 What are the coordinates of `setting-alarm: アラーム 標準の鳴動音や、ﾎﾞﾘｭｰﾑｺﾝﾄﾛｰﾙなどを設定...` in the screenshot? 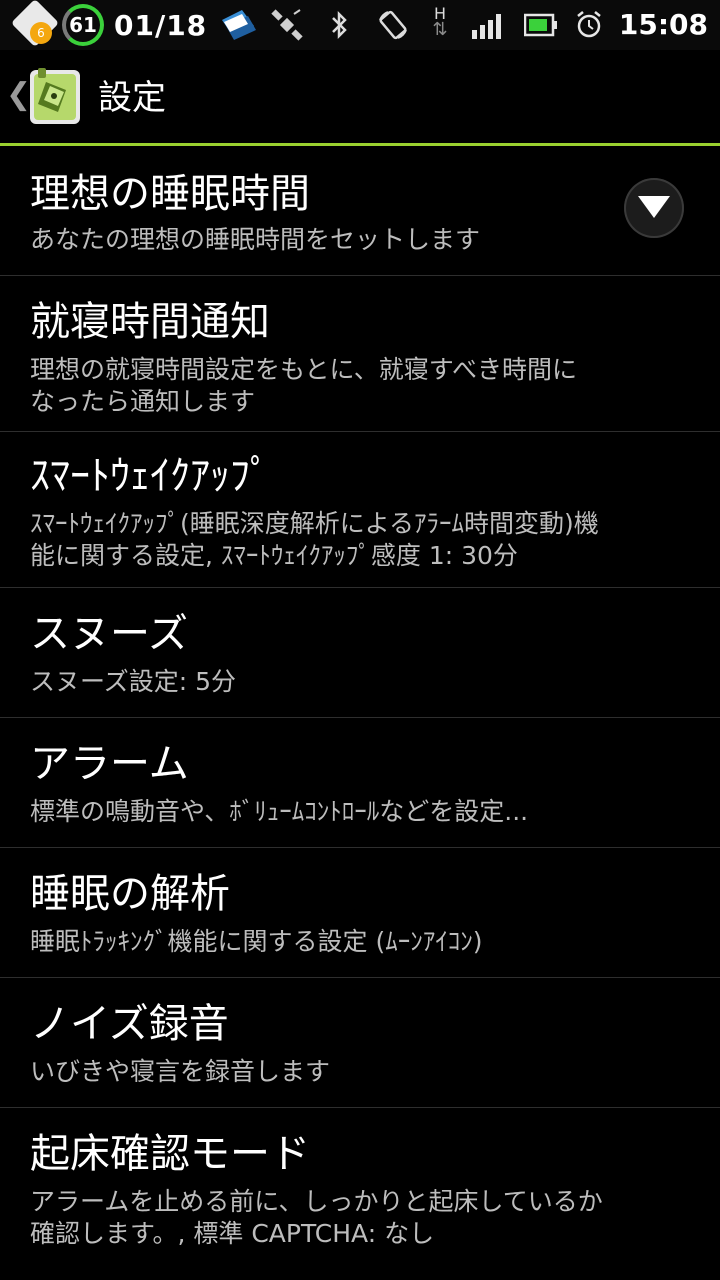 It's located at (360, 783).